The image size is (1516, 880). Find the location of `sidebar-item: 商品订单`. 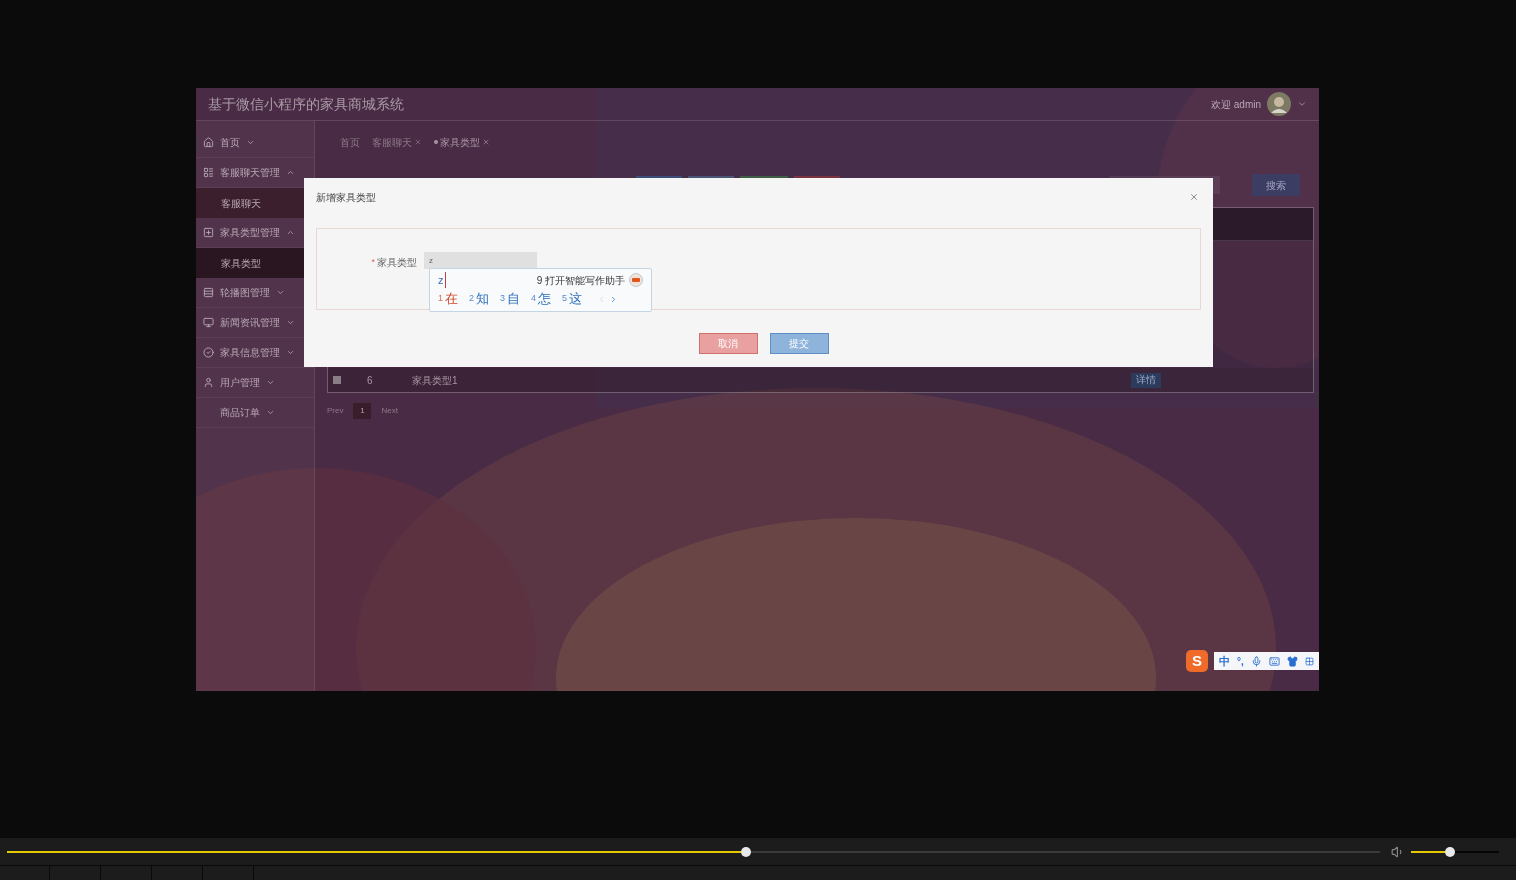

sidebar-item: 商品订单 is located at coordinates (255, 413).